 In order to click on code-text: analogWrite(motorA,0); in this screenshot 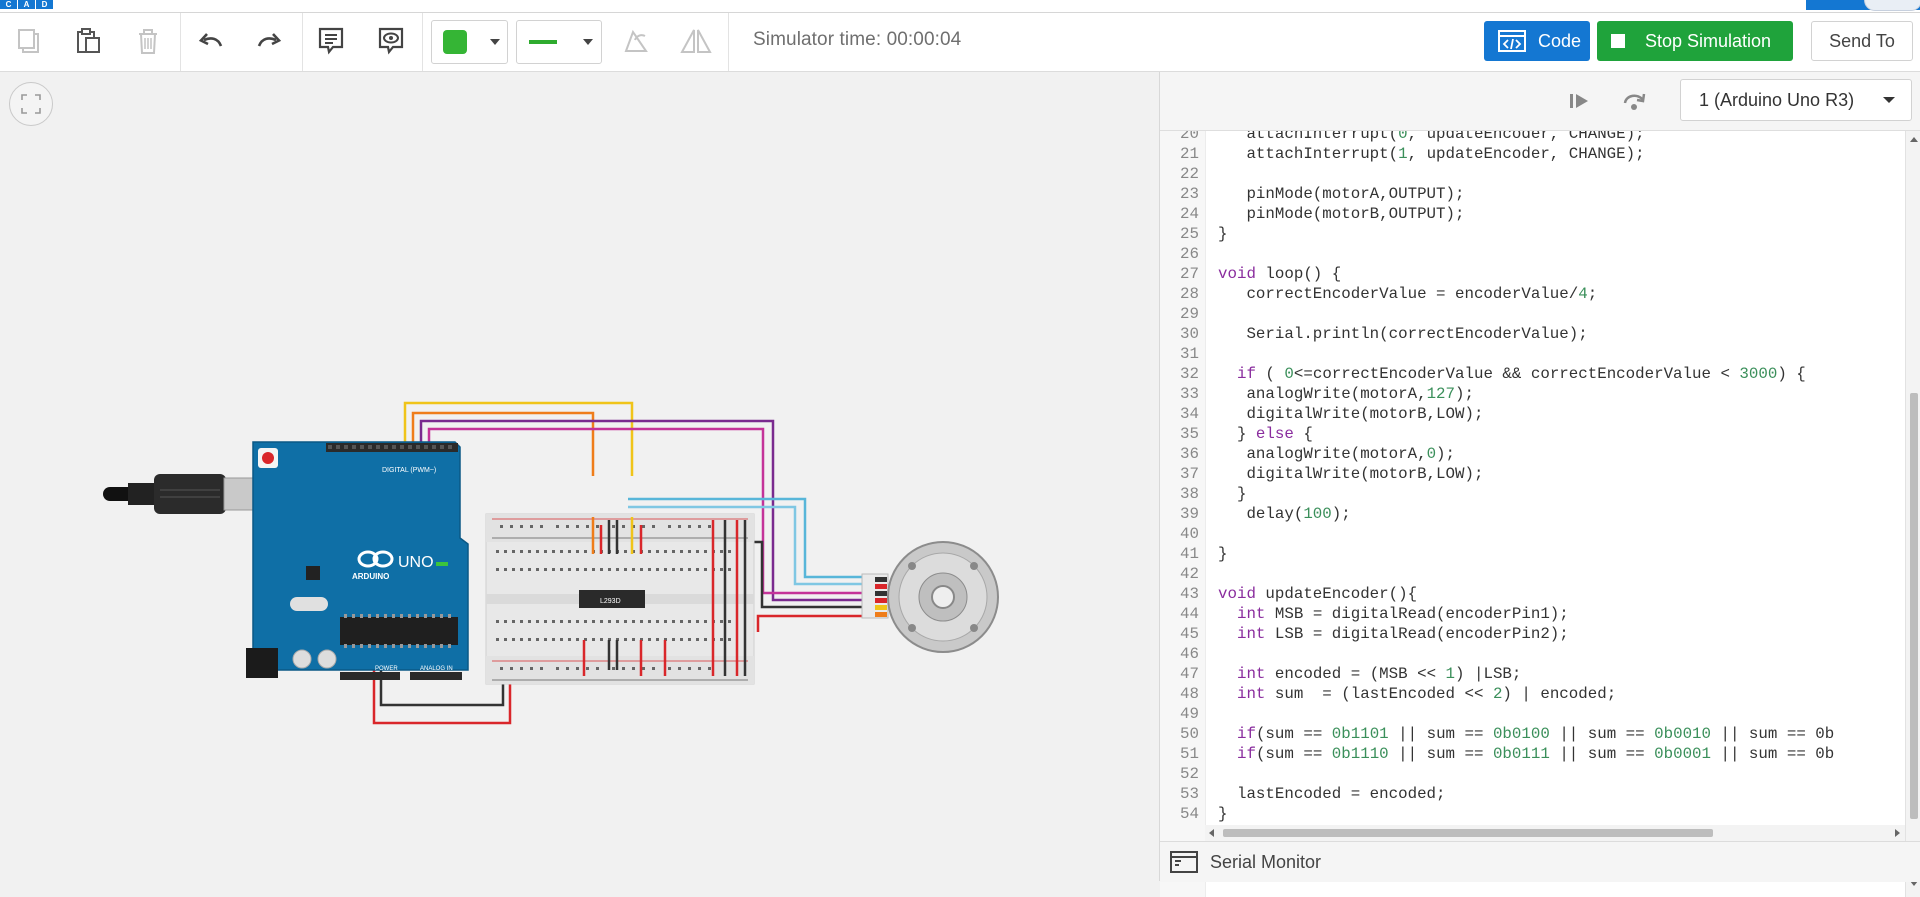, I will do `click(1337, 454)`.